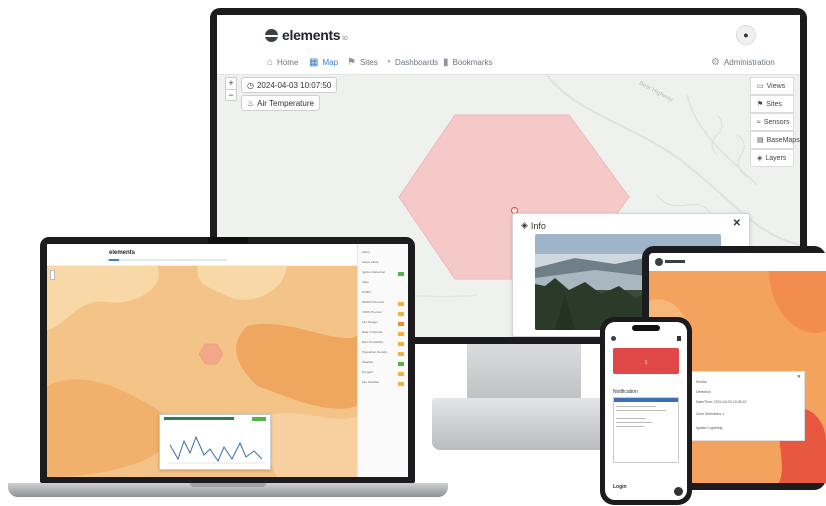 The width and height of the screenshot is (826, 506). What do you see at coordinates (368, 62) in the screenshot?
I see `nav-sites-label: Sites` at bounding box center [368, 62].